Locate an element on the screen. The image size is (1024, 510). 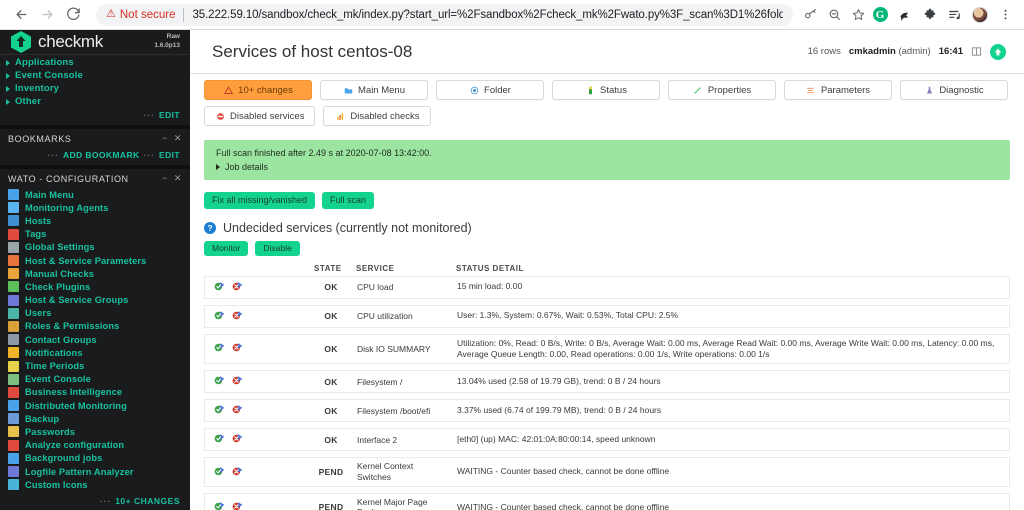
sidebar-item-monitoring-agents: Monitoring Agents is located at coordinates (95, 207).